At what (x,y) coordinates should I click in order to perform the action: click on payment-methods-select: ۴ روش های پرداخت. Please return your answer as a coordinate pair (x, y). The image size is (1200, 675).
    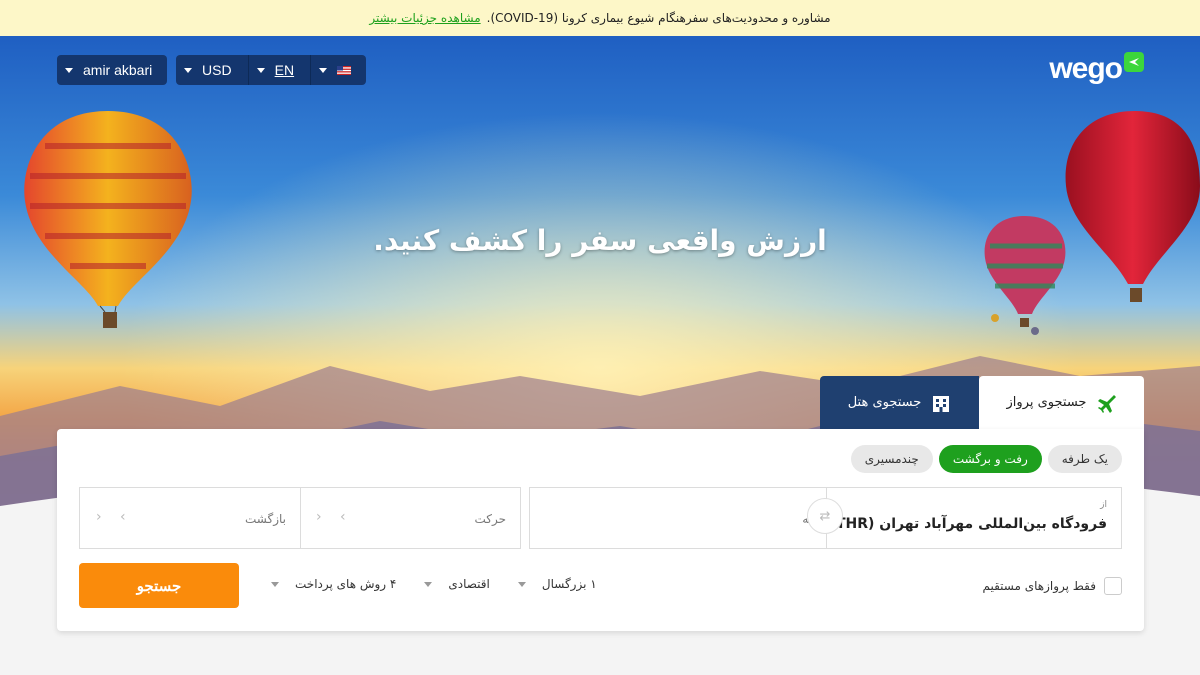
    Looking at the image, I should click on (333, 584).